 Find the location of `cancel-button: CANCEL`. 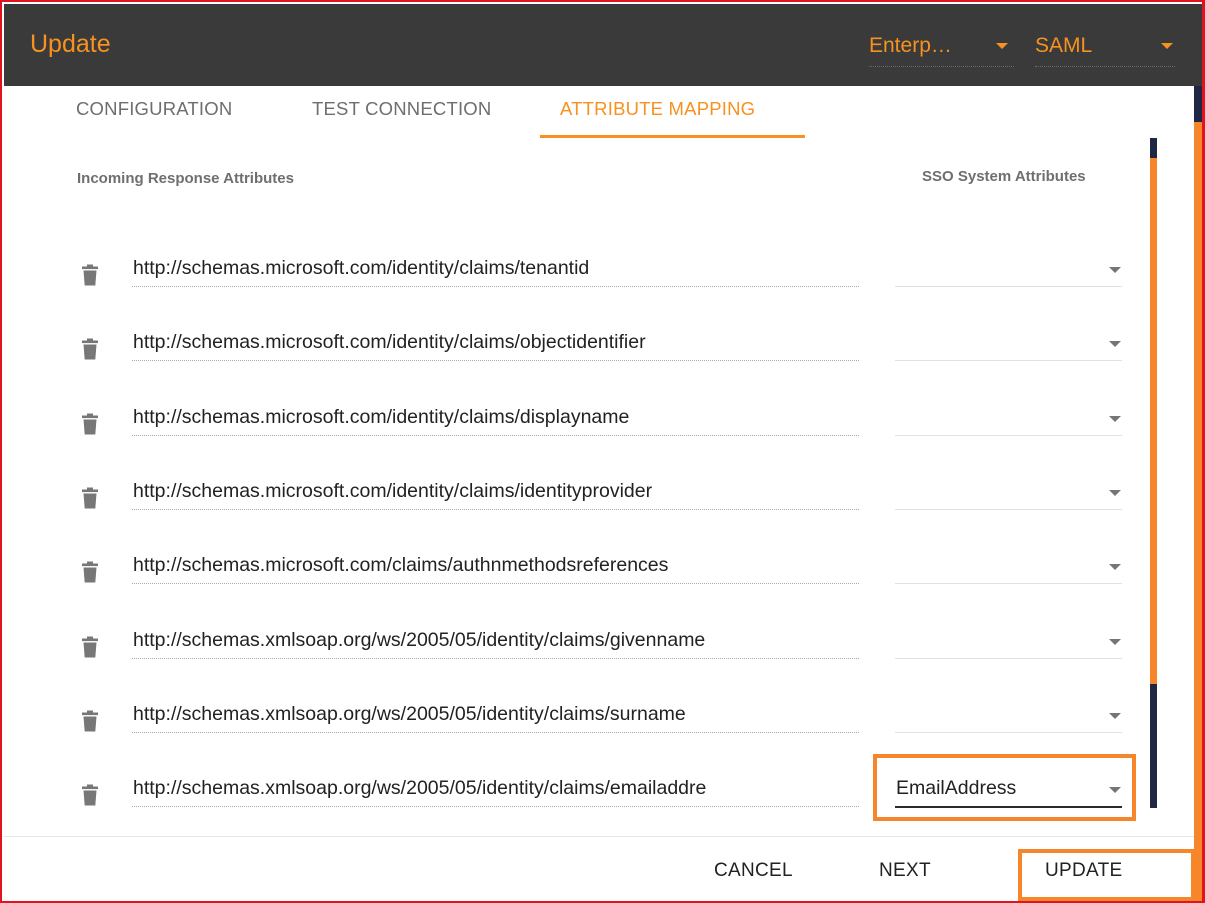

cancel-button: CANCEL is located at coordinates (753, 871).